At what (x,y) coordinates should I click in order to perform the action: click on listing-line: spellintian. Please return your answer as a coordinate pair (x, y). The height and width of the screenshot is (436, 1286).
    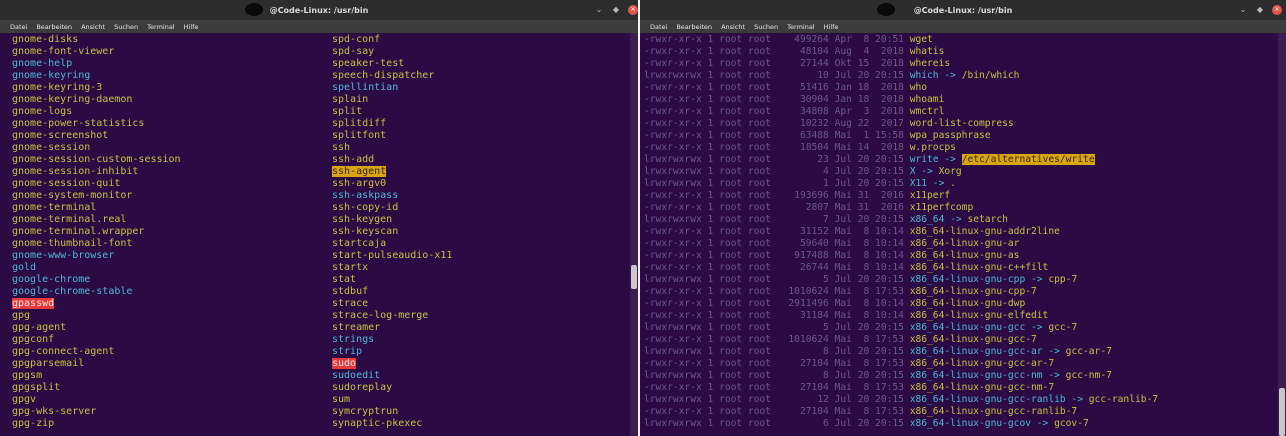
    Looking at the image, I should click on (392, 88).